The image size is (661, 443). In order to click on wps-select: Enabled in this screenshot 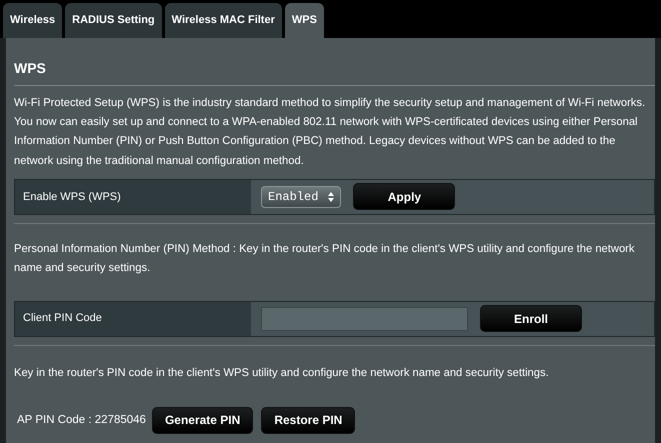, I will do `click(301, 197)`.